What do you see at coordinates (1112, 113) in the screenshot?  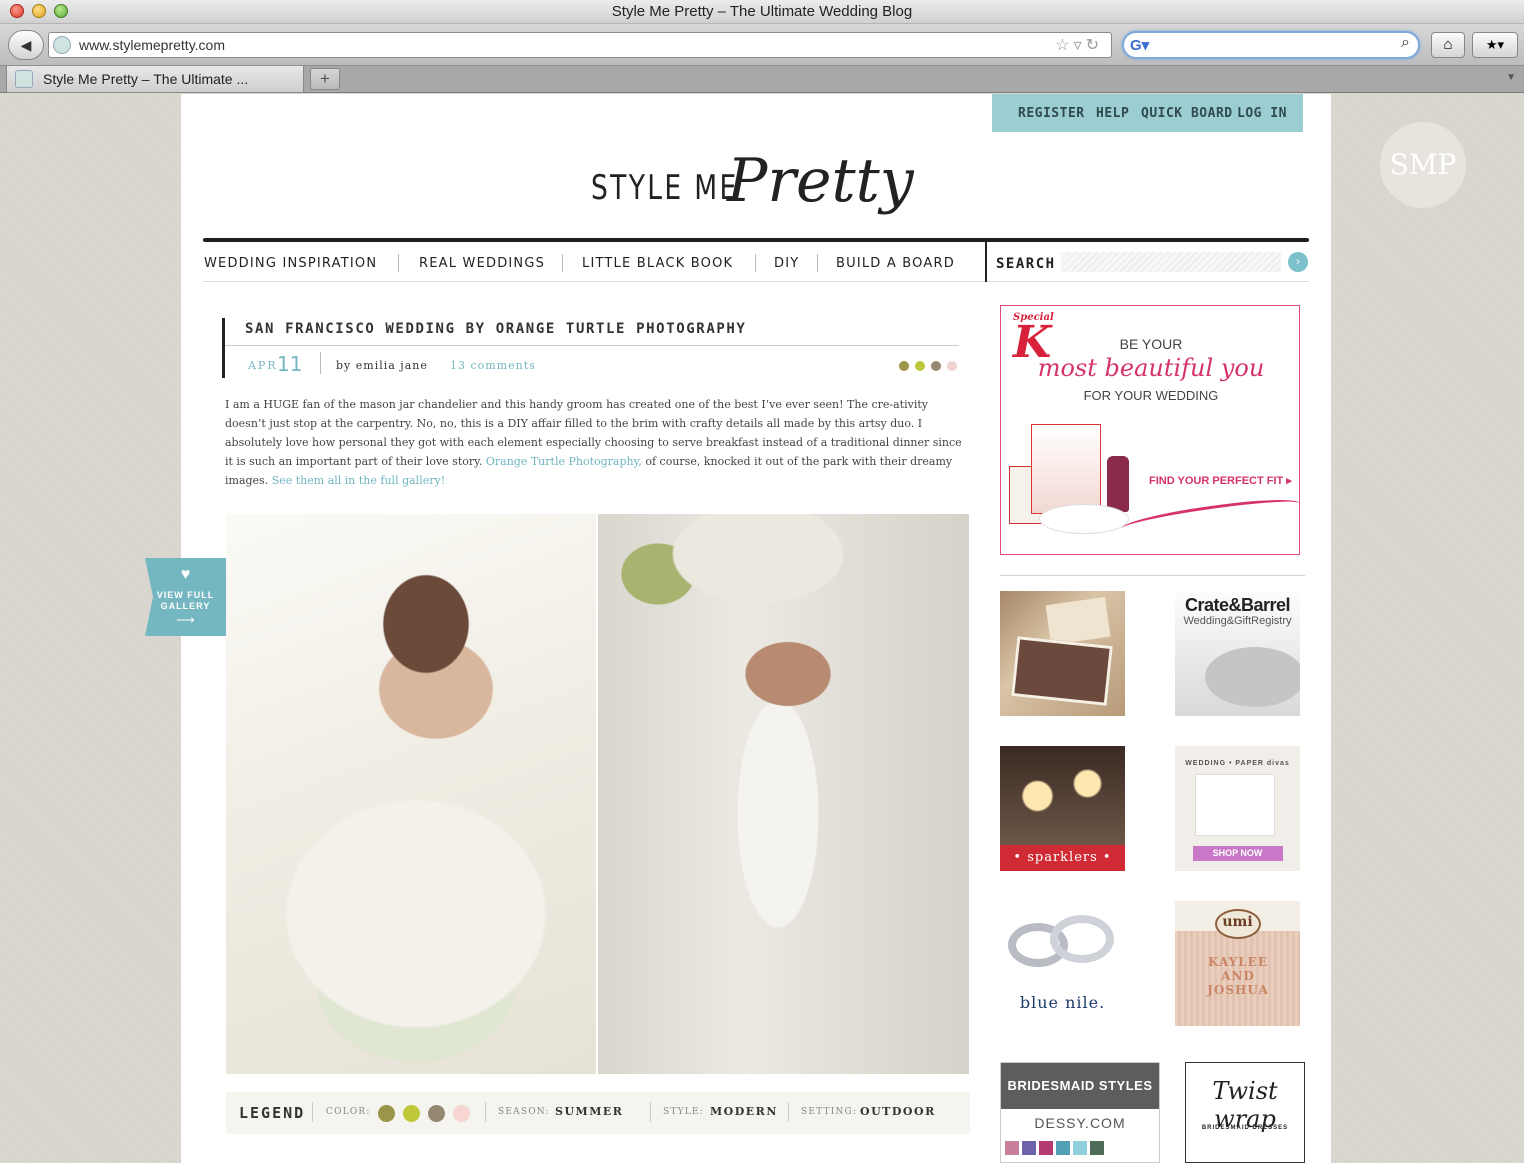 I see `help-link: HELP` at bounding box center [1112, 113].